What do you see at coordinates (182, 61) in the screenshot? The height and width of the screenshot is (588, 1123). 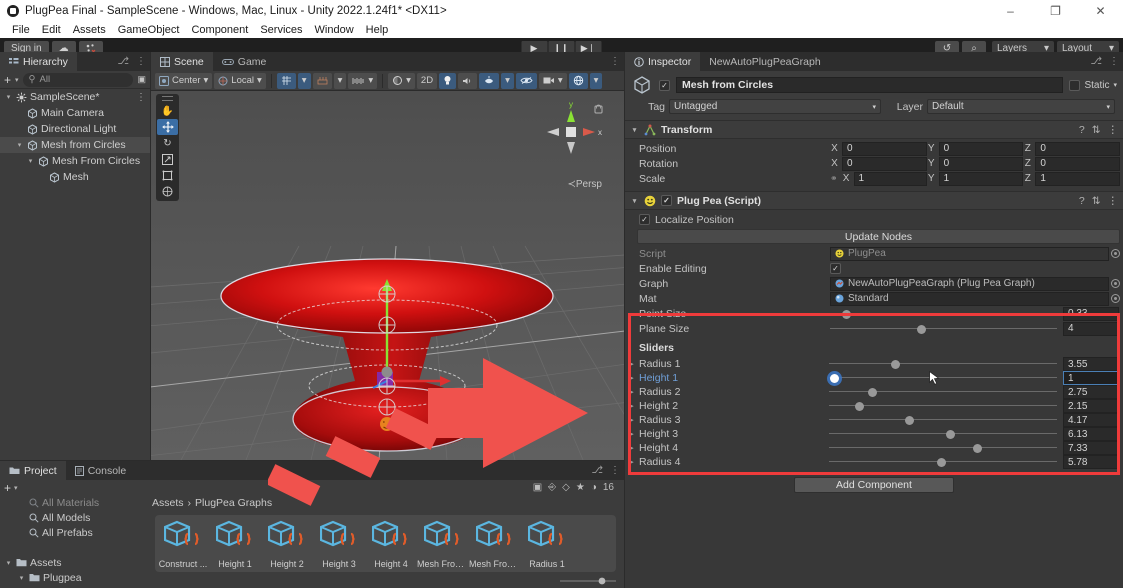 I see `tab-scene: Scene` at bounding box center [182, 61].